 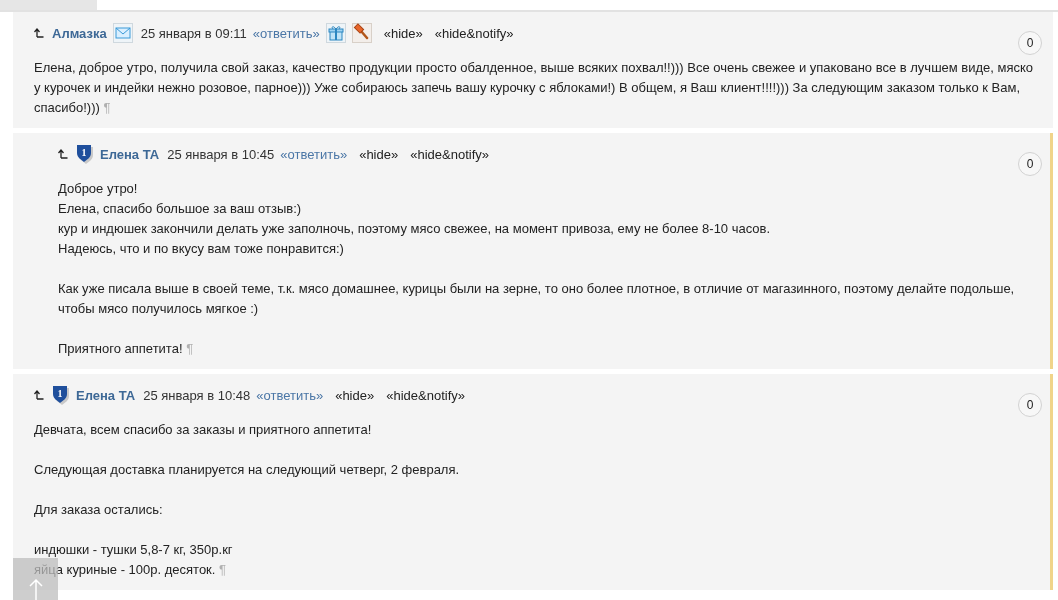 I want to click on comment-text: Елена, спасибо большое за ваш отзыв:), so click(x=180, y=209).